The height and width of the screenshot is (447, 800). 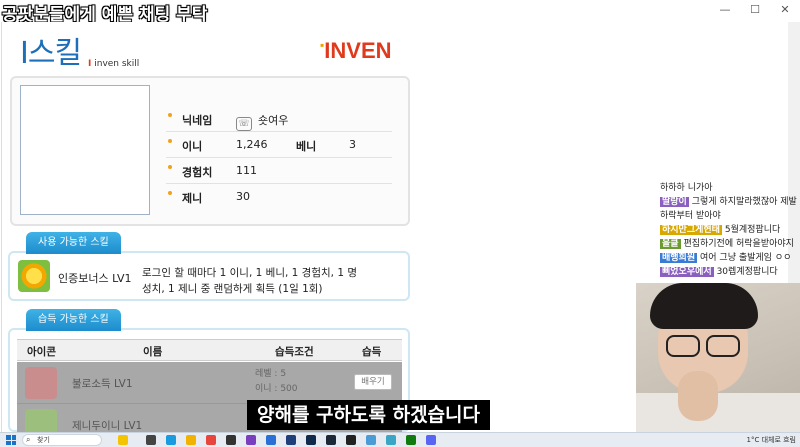 I want to click on table-row: 불로소득 LV1 레벨 : 5 이니 : 500 배우기, so click(x=209, y=383).